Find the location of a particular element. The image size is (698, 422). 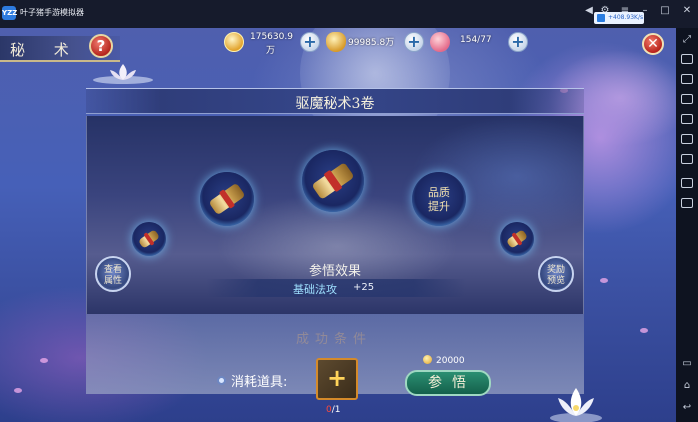

stamina-value: 154/77 is located at coordinates (476, 40).